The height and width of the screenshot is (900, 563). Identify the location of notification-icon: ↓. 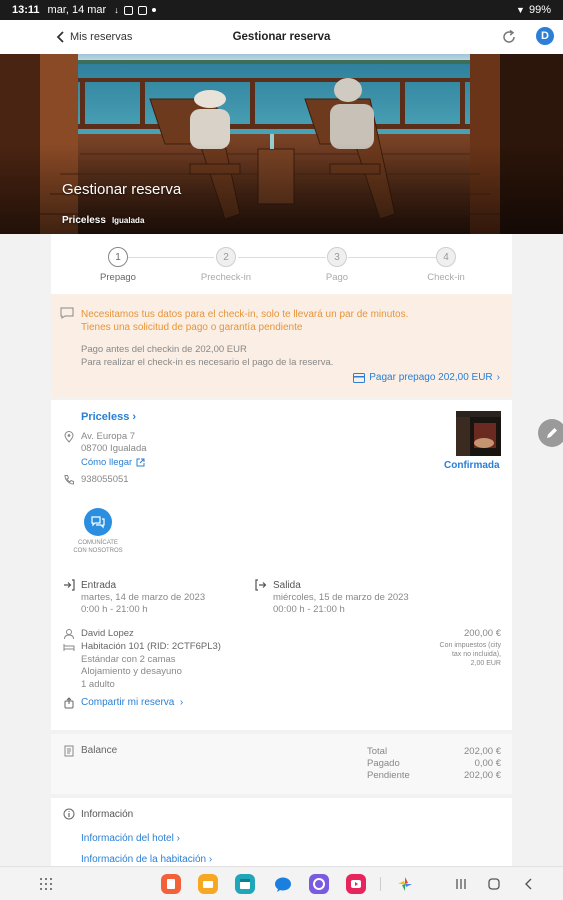
(116, 10).